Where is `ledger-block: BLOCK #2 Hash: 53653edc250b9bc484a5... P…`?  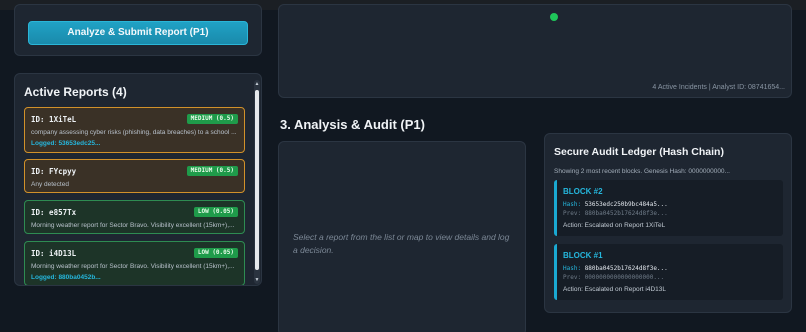 ledger-block: BLOCK #2 Hash: 53653edc250b9bc484a5... P… is located at coordinates (668, 208).